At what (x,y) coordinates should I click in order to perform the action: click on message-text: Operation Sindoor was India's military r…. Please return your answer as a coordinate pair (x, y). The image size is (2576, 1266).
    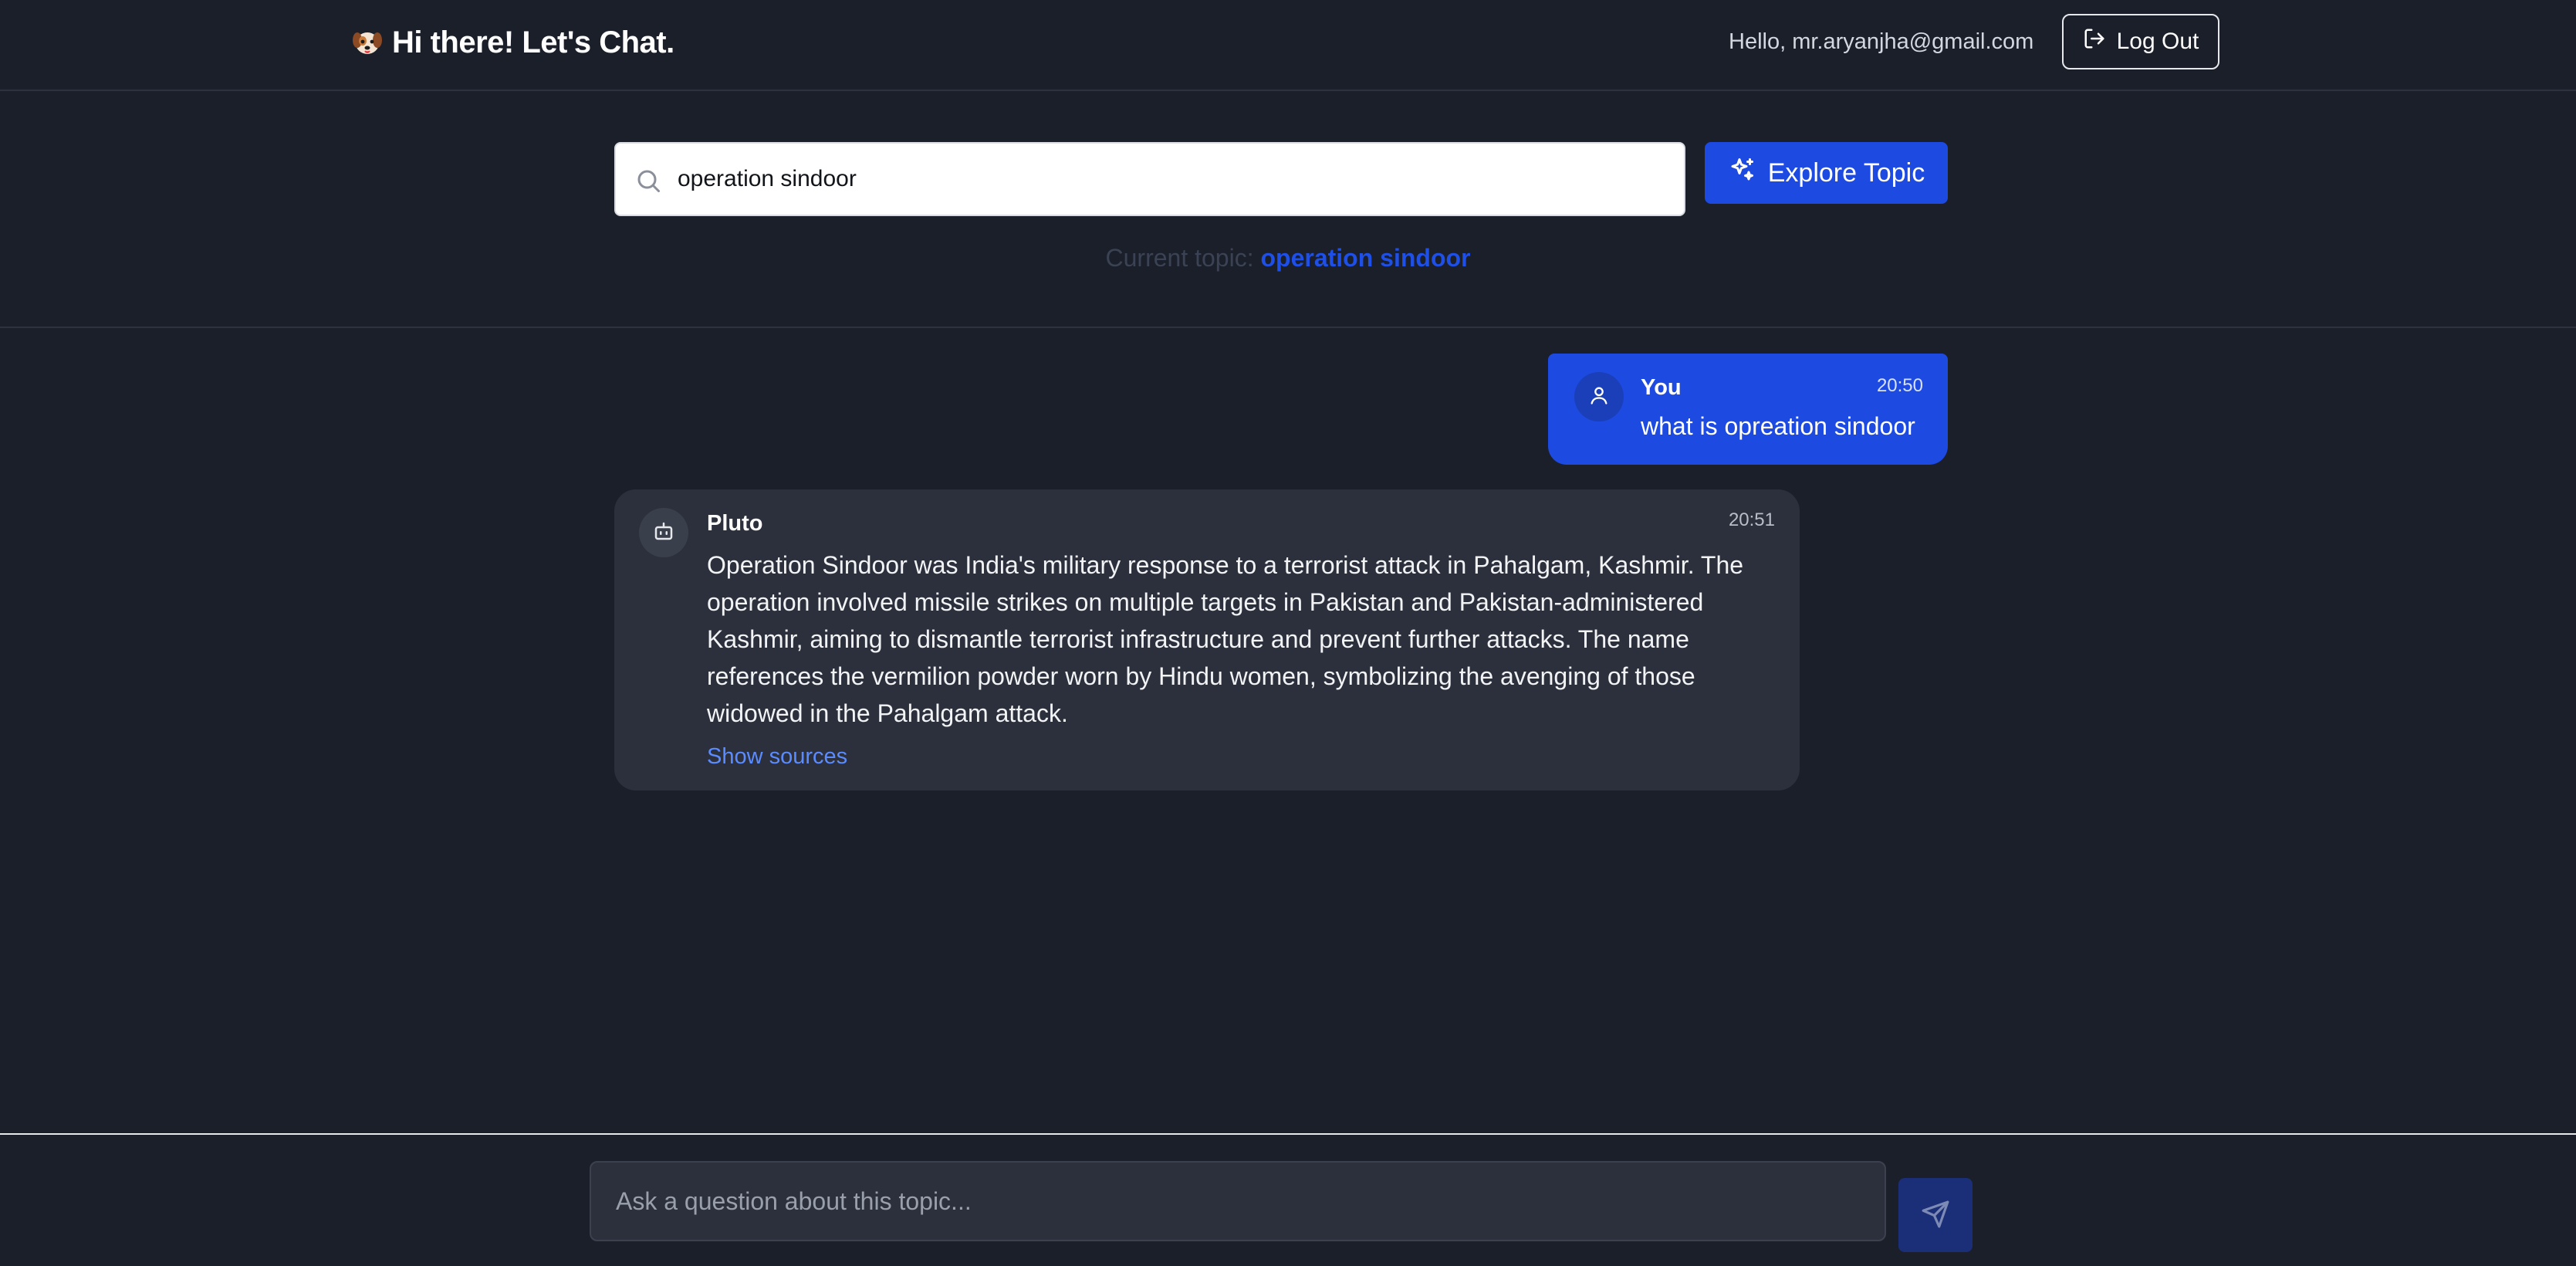
    Looking at the image, I should click on (1225, 639).